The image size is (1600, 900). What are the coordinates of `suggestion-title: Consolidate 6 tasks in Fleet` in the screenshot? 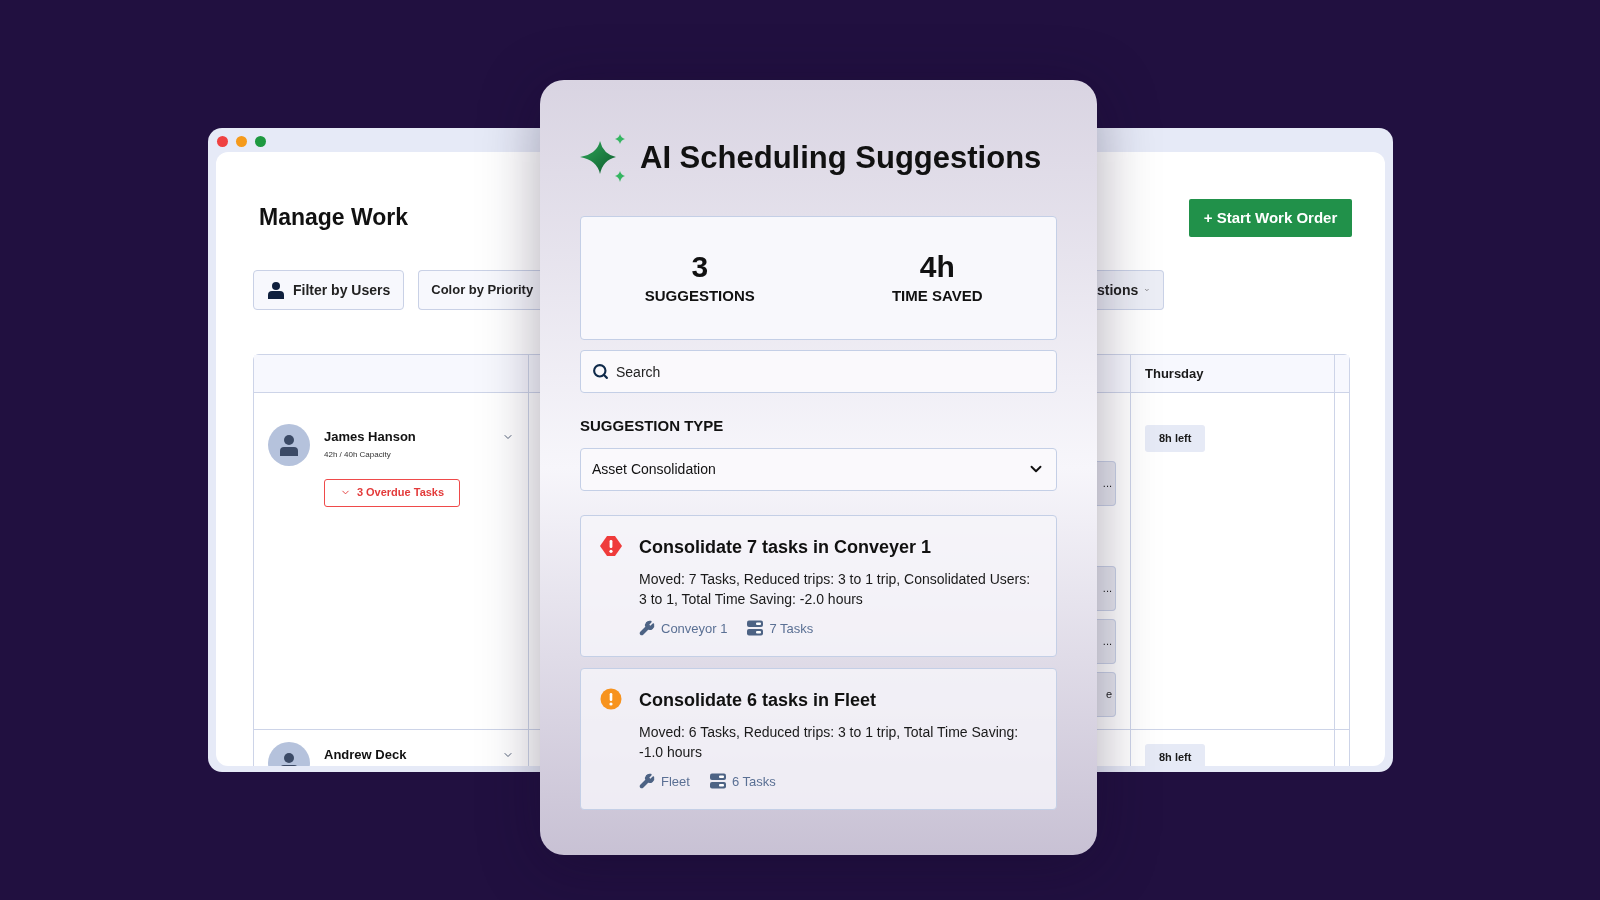 It's located at (758, 700).